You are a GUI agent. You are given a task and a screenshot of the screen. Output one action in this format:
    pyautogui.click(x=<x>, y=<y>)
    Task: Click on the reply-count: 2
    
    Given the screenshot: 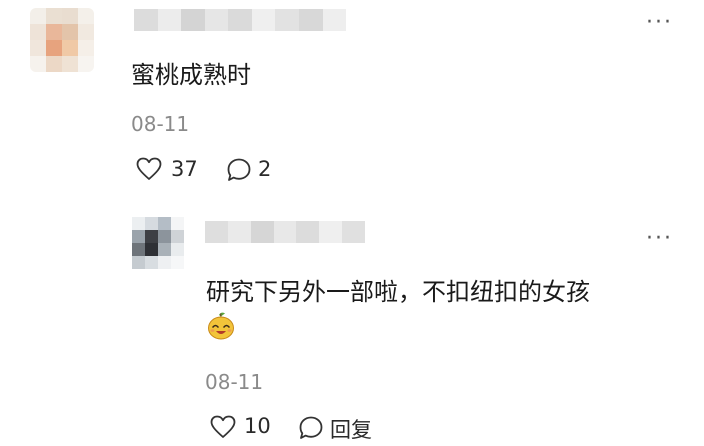 What is the action you would take?
    pyautogui.click(x=265, y=169)
    